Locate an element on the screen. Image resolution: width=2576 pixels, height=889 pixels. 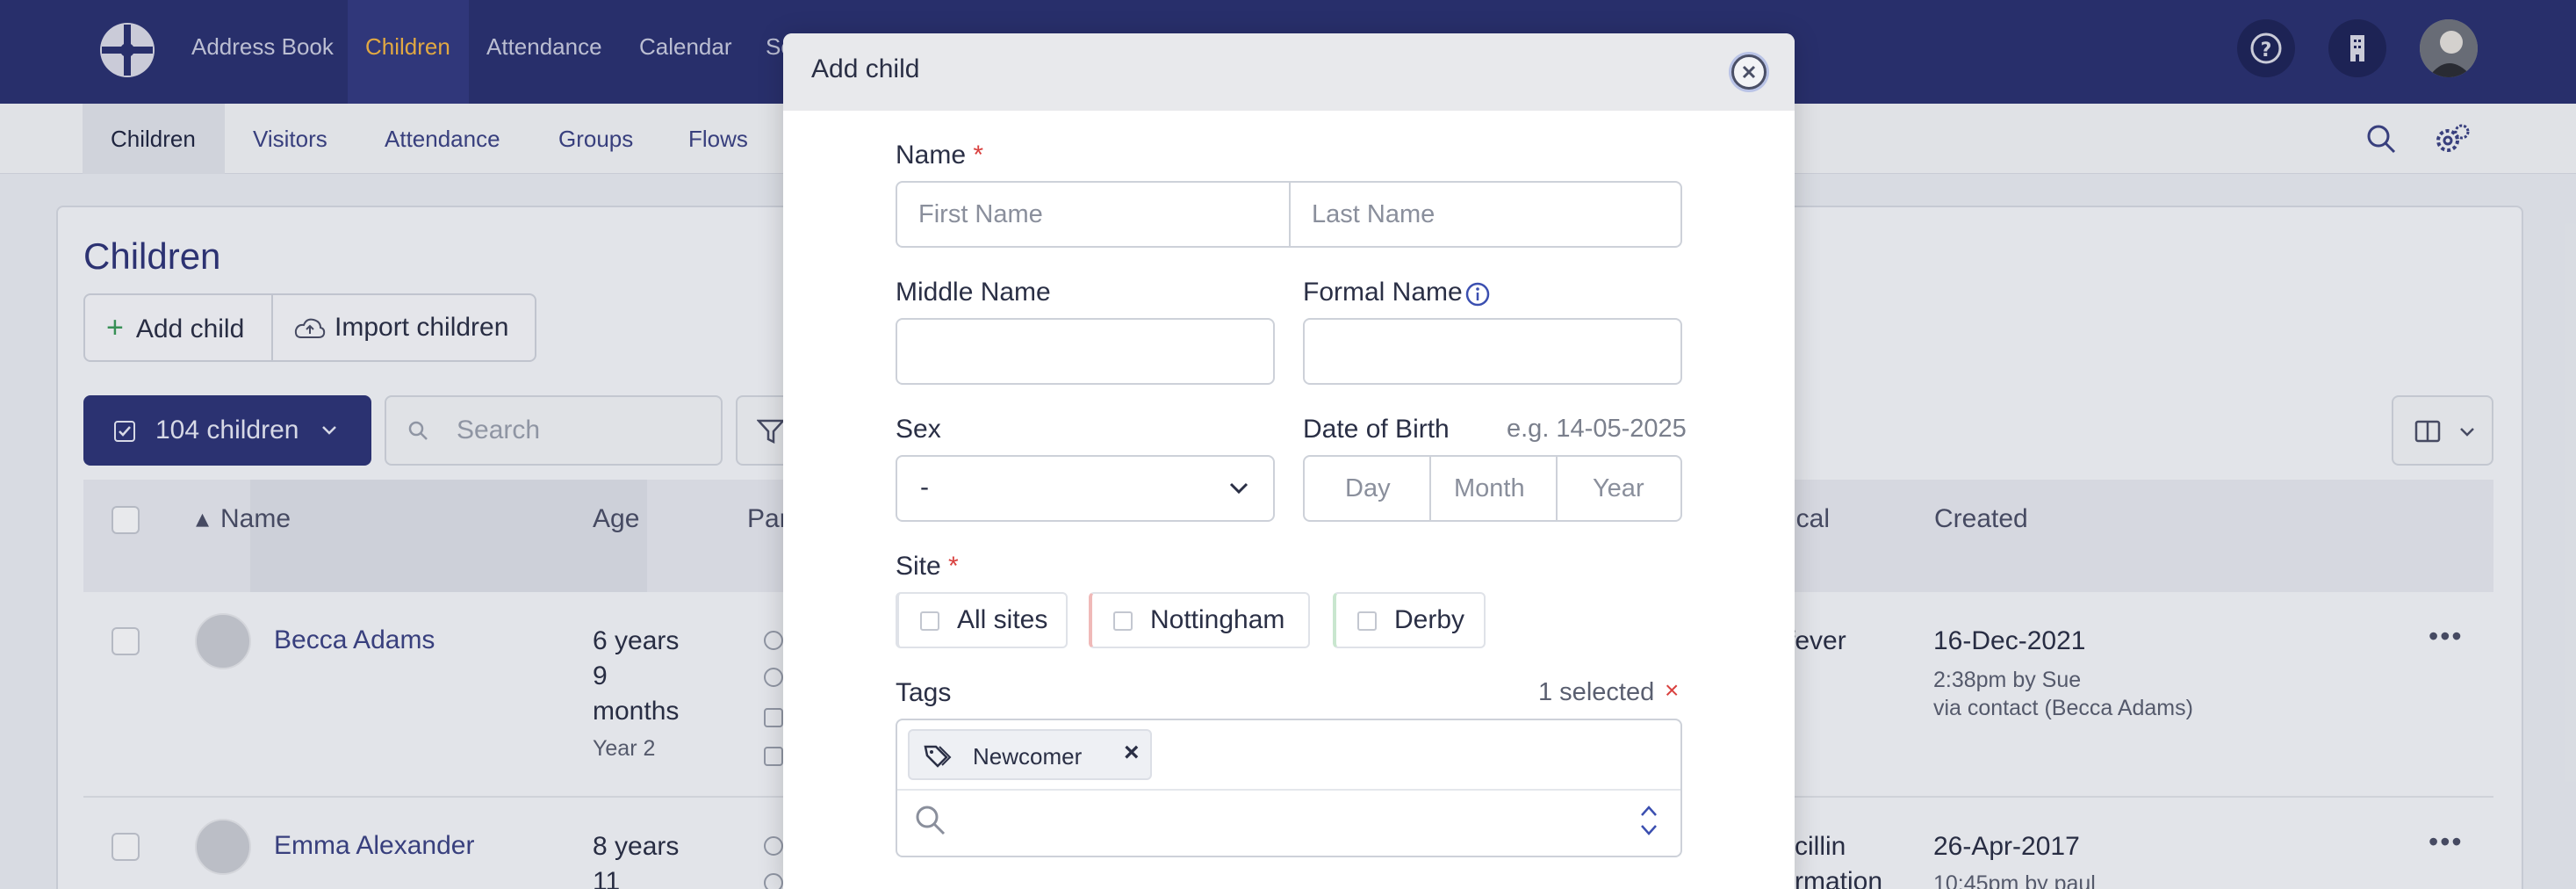
middle-name-label: Middle Name is located at coordinates (973, 292).